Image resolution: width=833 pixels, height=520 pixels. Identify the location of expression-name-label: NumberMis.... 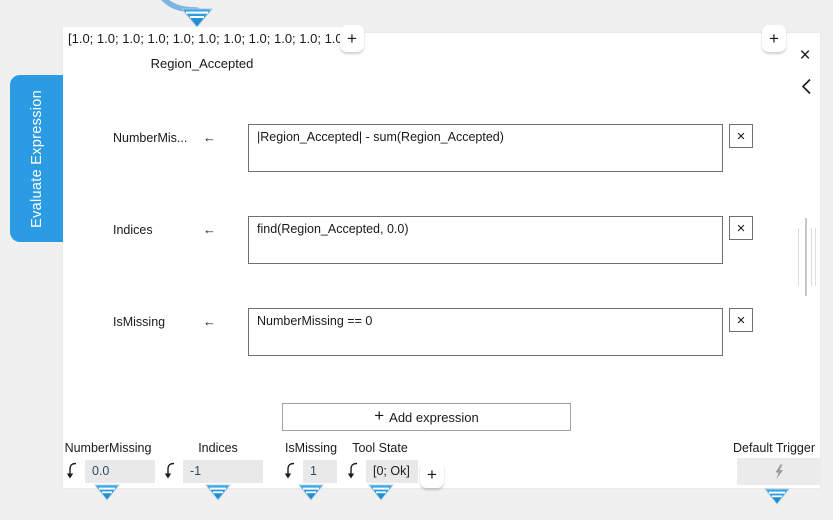
(150, 138).